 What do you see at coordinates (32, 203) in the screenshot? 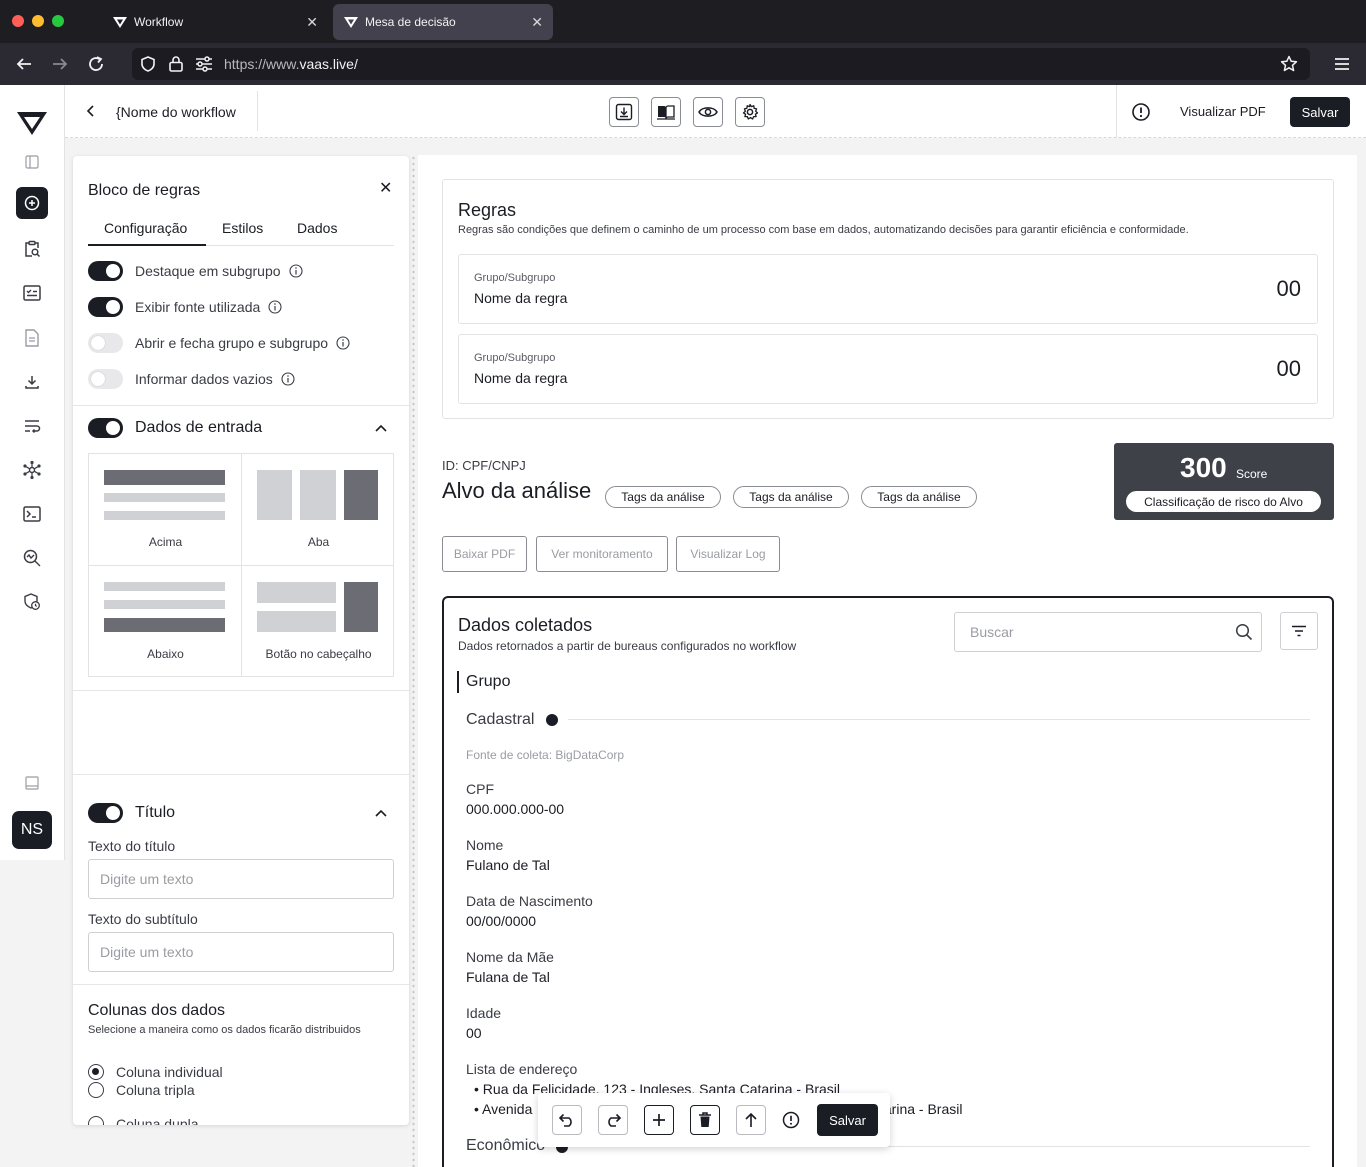
I see `sidebar-item-add` at bounding box center [32, 203].